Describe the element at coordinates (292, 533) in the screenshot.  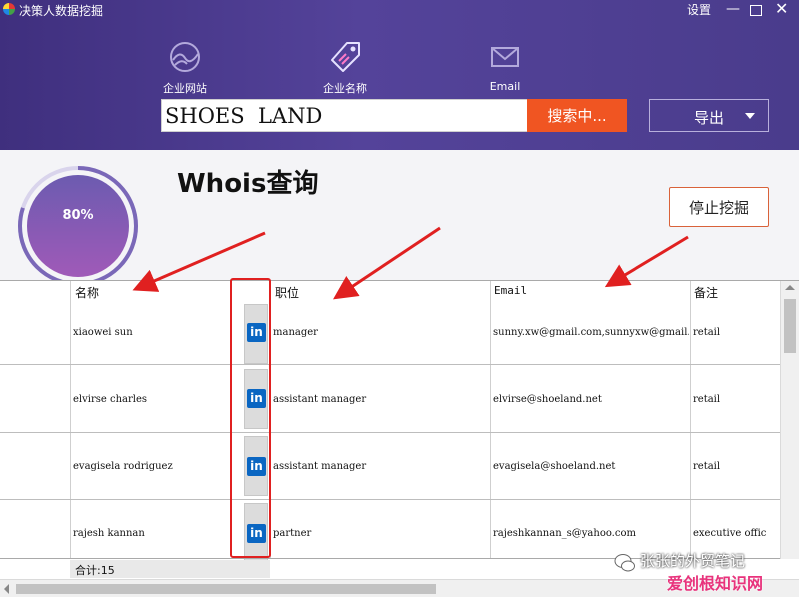
I see `cell-position: partner` at that location.